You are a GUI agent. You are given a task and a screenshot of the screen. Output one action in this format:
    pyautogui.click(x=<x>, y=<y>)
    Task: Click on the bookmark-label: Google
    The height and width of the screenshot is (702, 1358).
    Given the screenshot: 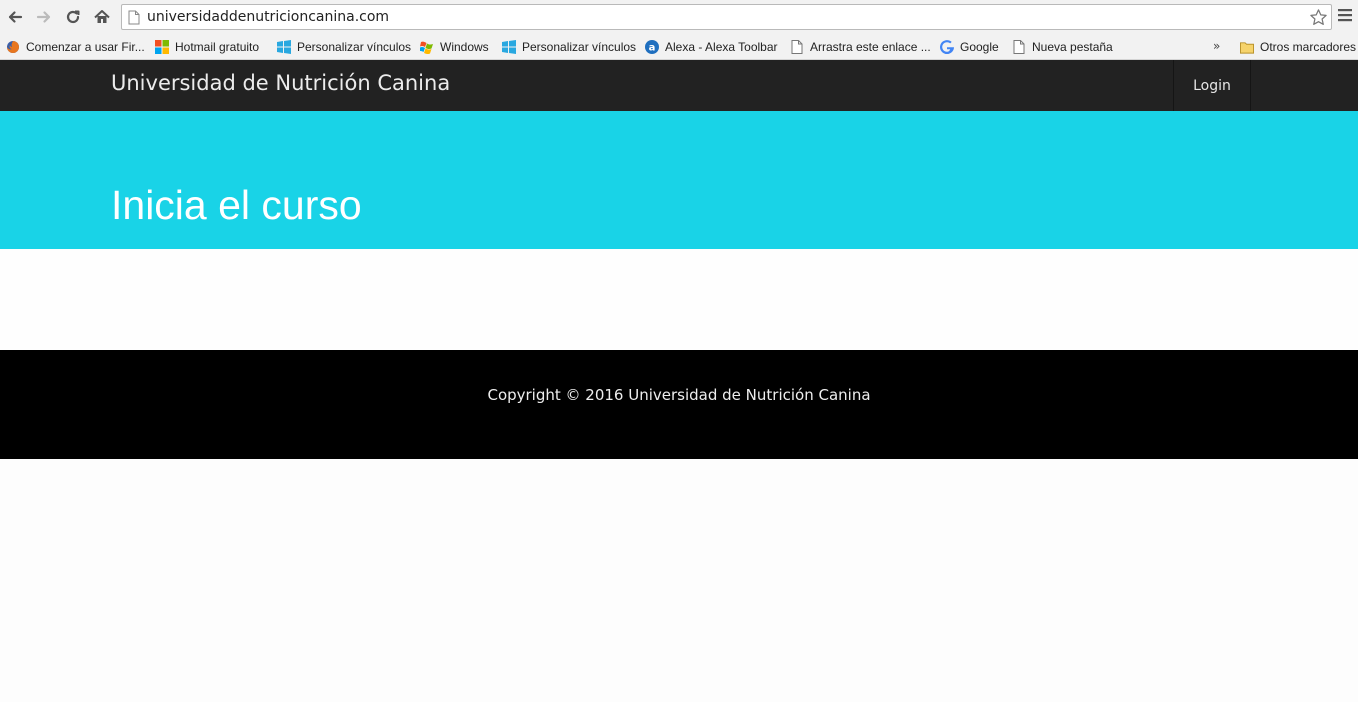 What is the action you would take?
    pyautogui.click(x=979, y=47)
    